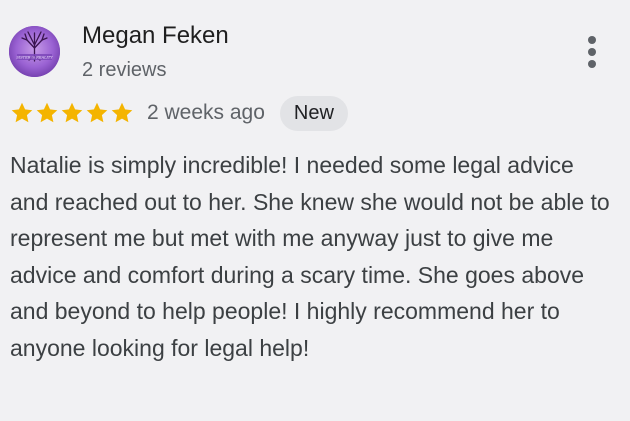 Image resolution: width=630 pixels, height=421 pixels. I want to click on rating-row: 2 weeks ago New, so click(179, 113).